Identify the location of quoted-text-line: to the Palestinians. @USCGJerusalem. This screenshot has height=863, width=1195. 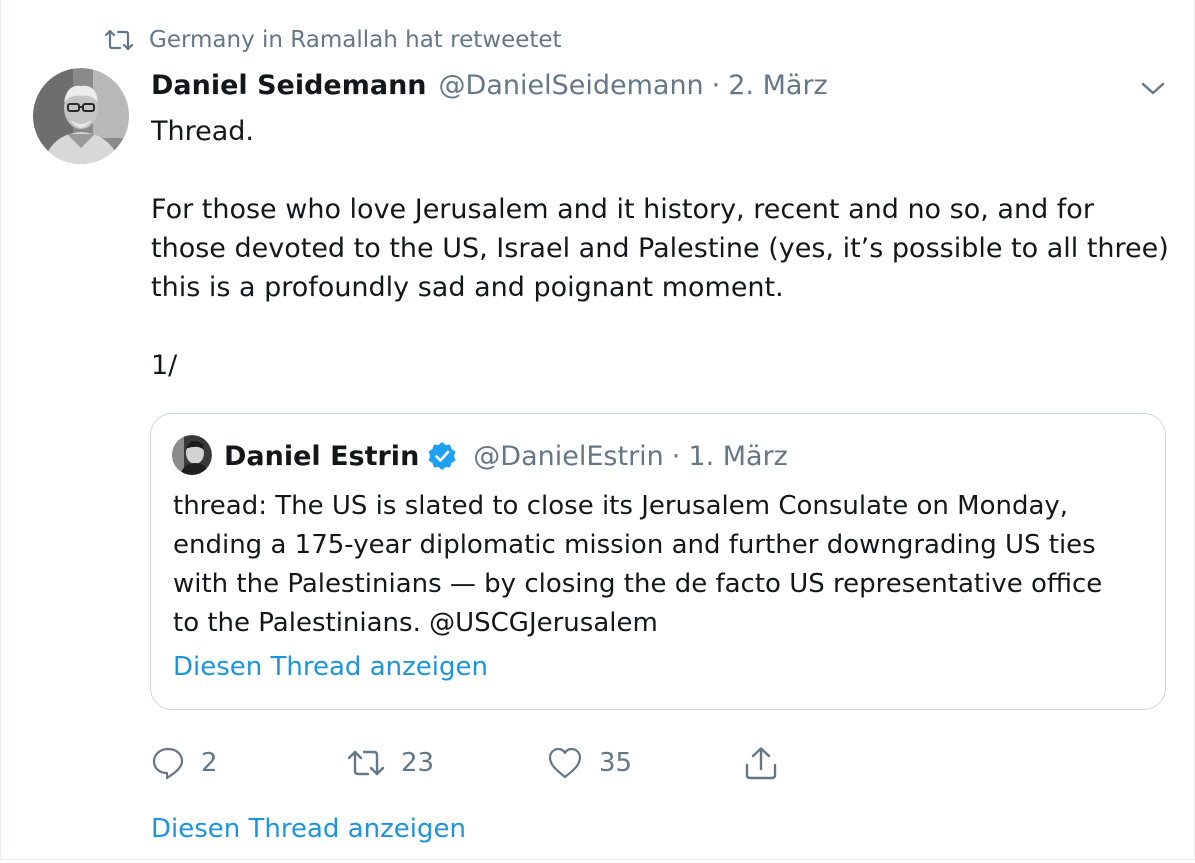
(415, 623).